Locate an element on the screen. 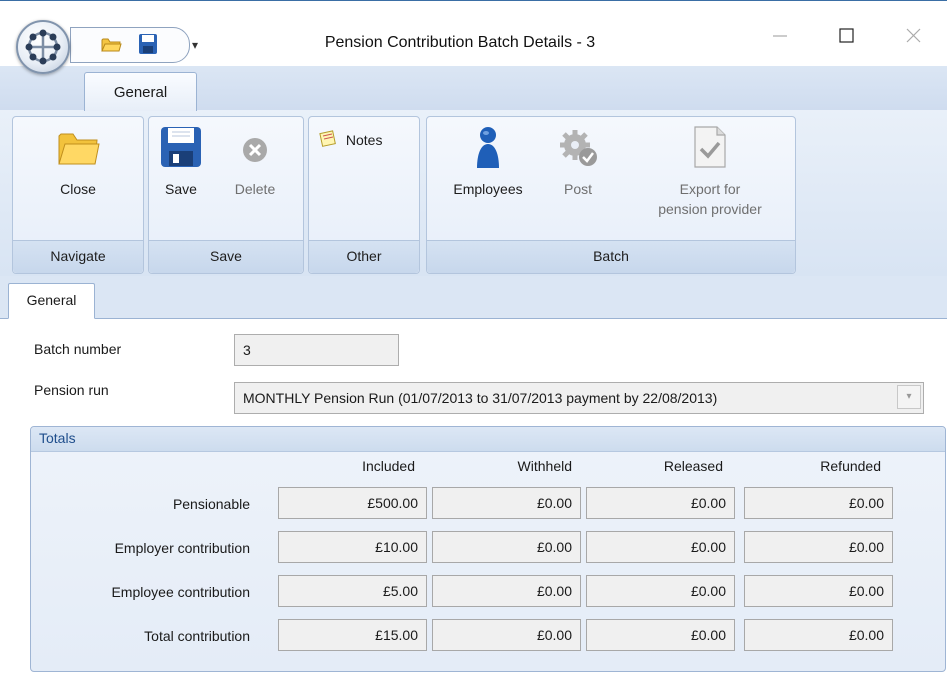 This screenshot has width=947, height=677. app-orb-icon is located at coordinates (43, 47).